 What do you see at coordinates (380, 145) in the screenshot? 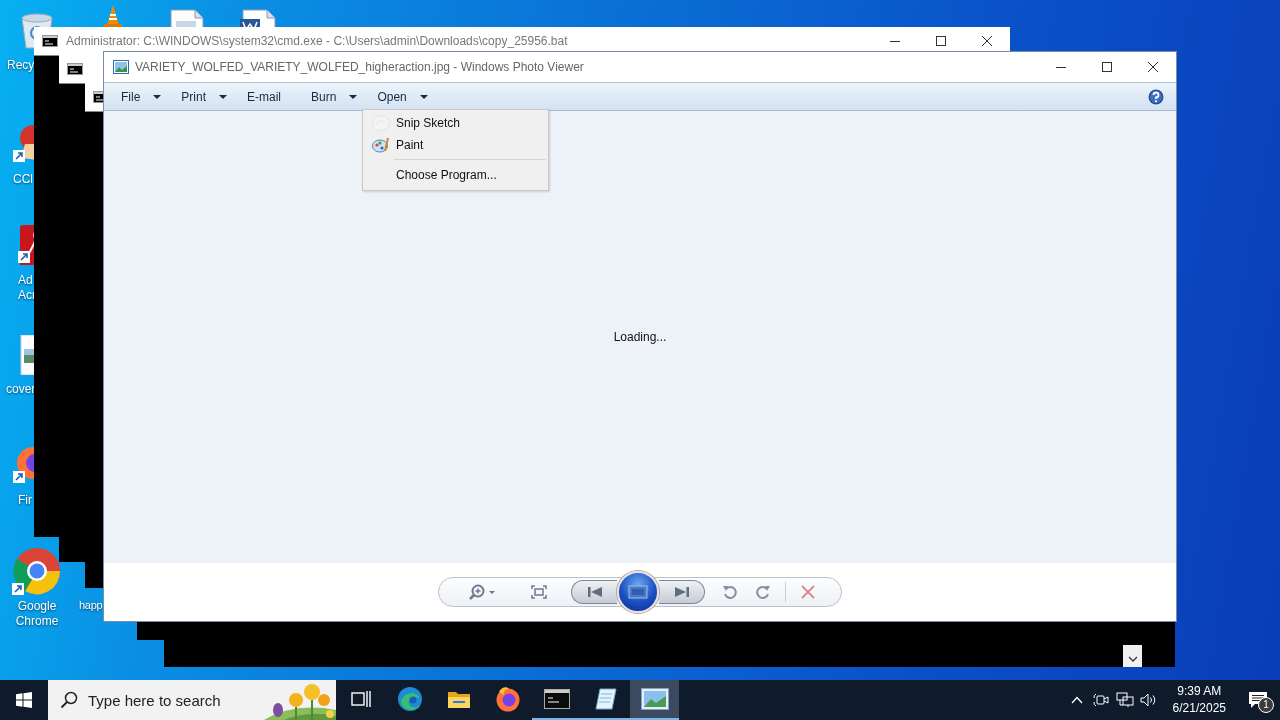
I see `palette-icon` at bounding box center [380, 145].